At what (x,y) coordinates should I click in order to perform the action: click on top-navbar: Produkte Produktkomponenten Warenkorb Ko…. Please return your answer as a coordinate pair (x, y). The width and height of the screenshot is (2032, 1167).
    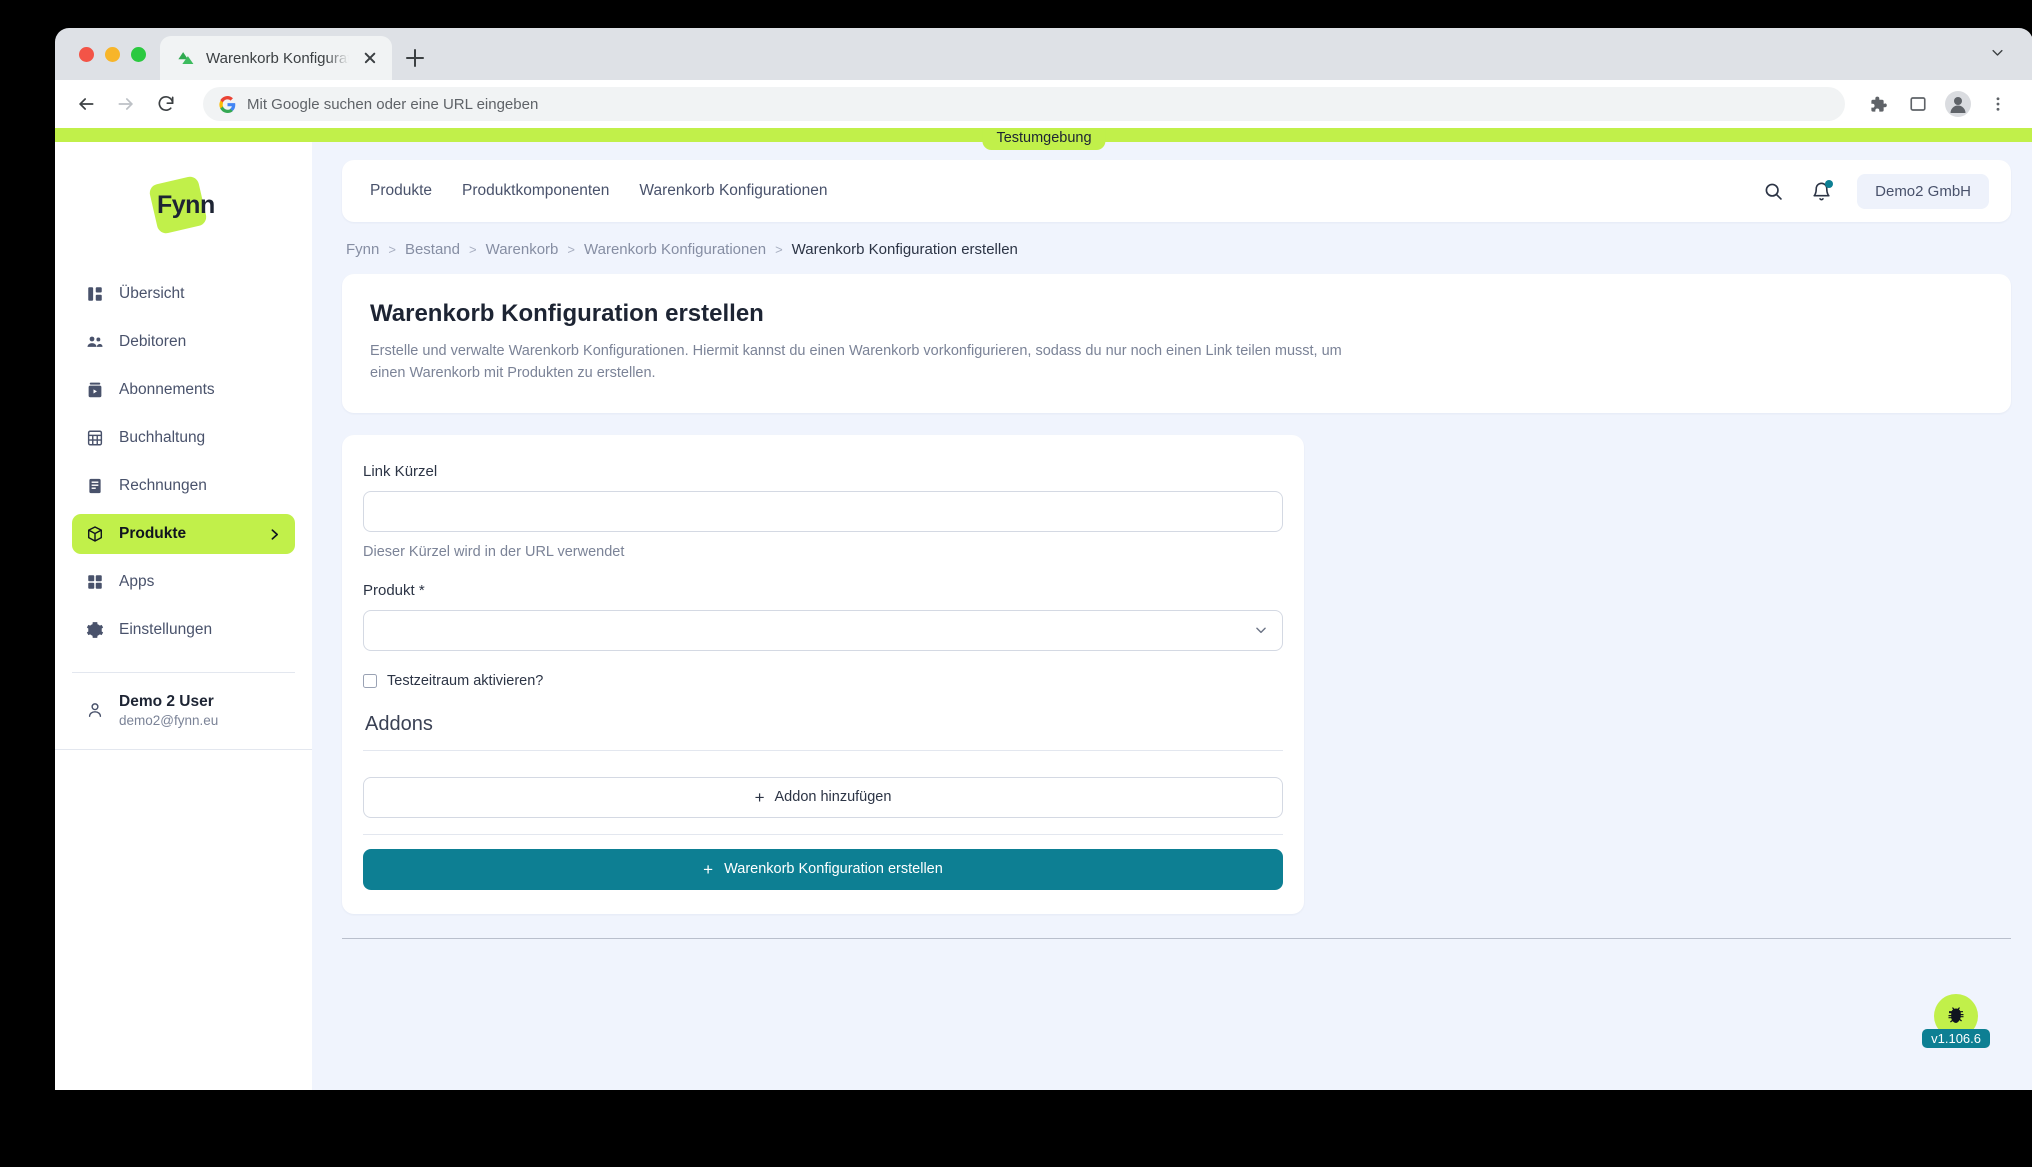
    Looking at the image, I should click on (1176, 191).